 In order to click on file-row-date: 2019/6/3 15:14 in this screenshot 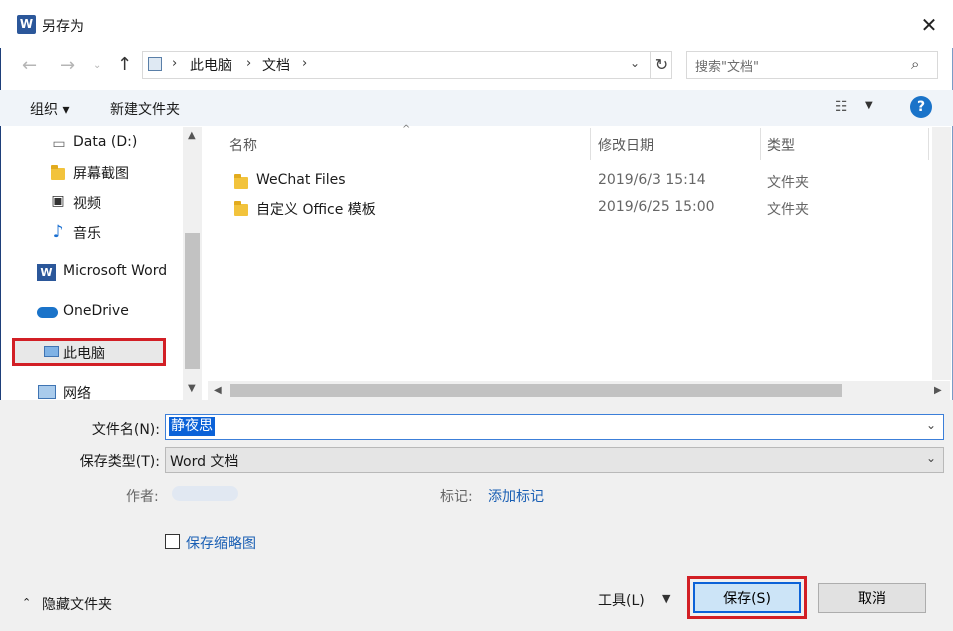, I will do `click(652, 180)`.